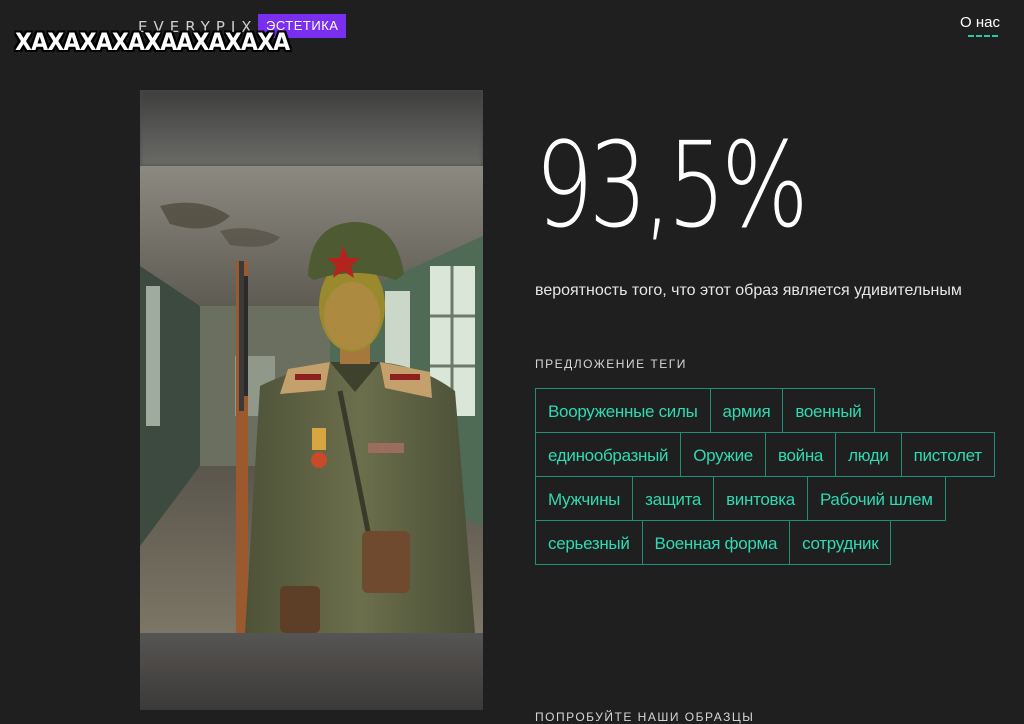 This screenshot has width=1024, height=724. What do you see at coordinates (673, 498) in the screenshot?
I see `tag-item: защита` at bounding box center [673, 498].